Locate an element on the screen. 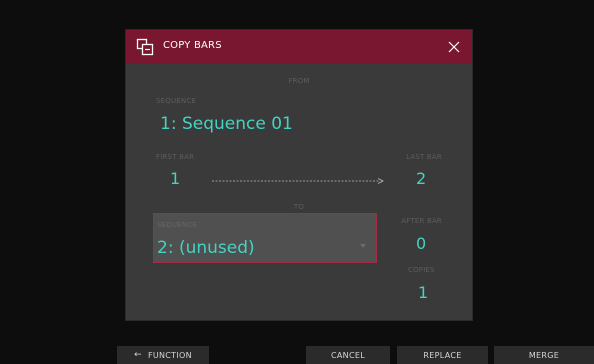 The height and width of the screenshot is (364, 594). merge-button-label: MERGE is located at coordinates (544, 355).